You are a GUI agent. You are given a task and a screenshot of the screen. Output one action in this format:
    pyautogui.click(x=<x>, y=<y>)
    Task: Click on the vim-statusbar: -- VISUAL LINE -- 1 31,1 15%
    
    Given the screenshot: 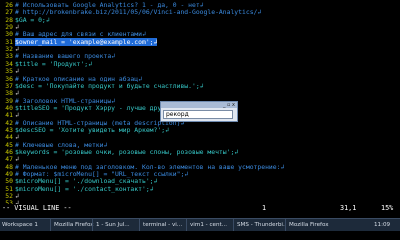 What is the action you would take?
    pyautogui.click(x=200, y=208)
    